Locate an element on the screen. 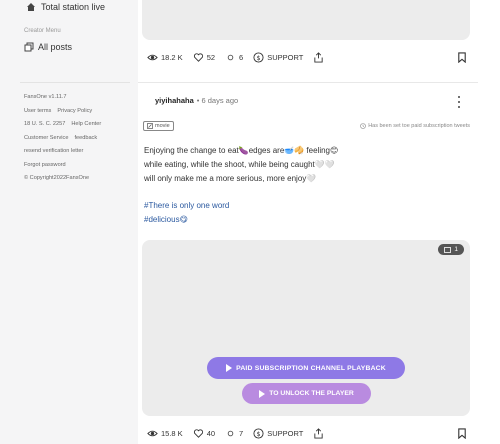 Image resolution: width=500 pixels, height=444 pixels. post-action-bar: 18.2 K 52 6 $ SUPPORT is located at coordinates (307, 57).